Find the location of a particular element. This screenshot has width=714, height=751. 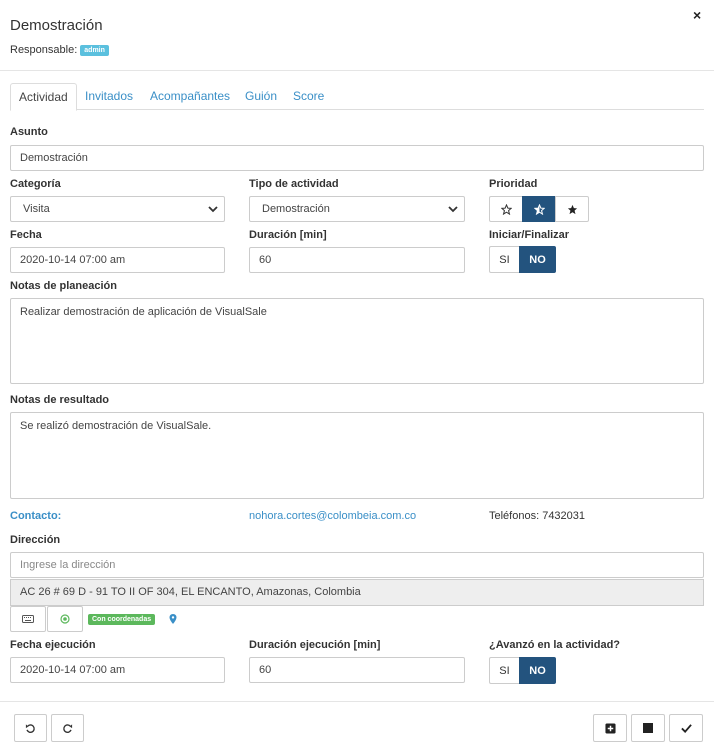

locate-button is located at coordinates (65, 619).